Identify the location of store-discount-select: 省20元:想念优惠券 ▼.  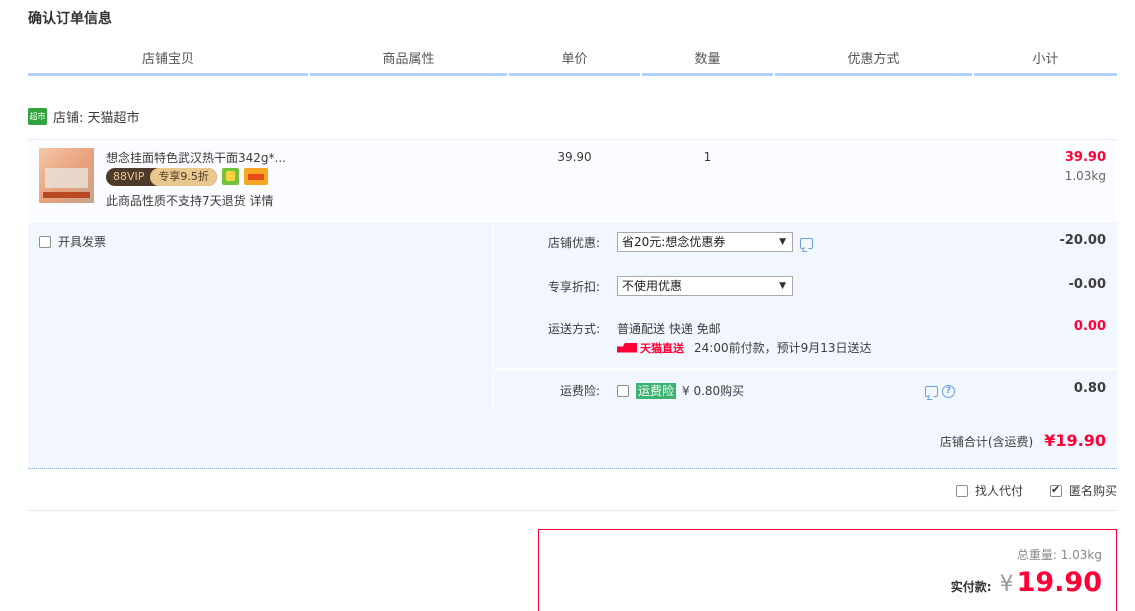
(705, 242).